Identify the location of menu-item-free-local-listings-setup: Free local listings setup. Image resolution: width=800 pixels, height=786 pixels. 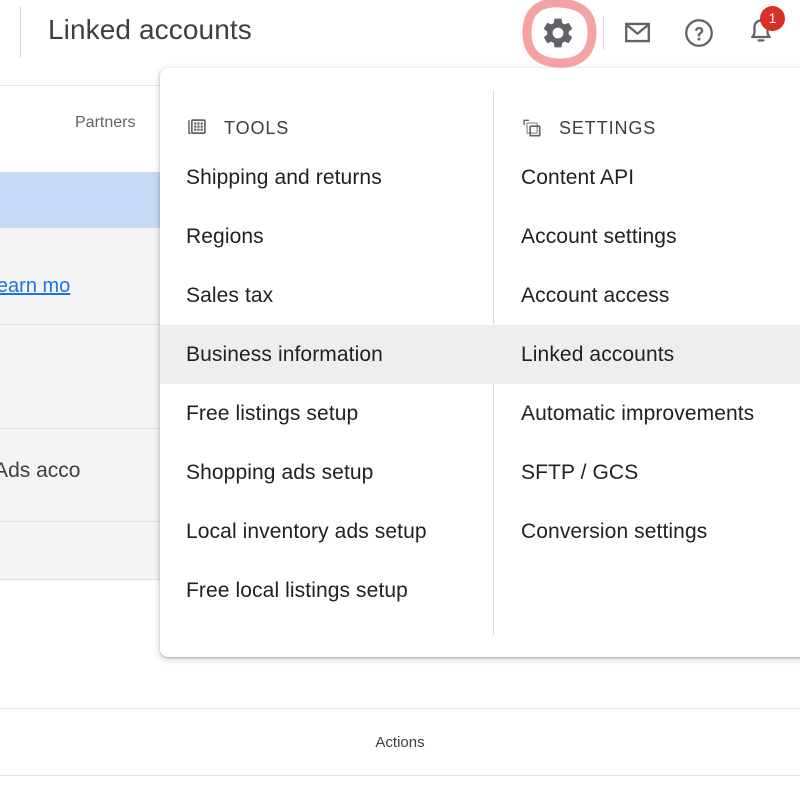
(326, 590).